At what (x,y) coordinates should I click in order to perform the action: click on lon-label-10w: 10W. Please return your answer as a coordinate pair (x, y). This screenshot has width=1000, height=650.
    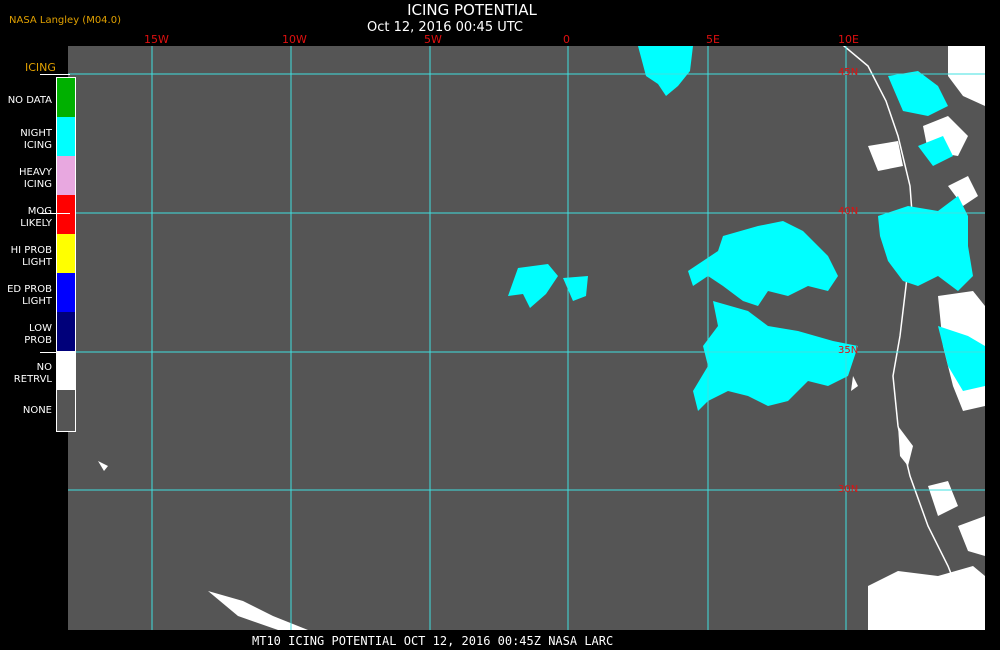
    Looking at the image, I should click on (294, 39).